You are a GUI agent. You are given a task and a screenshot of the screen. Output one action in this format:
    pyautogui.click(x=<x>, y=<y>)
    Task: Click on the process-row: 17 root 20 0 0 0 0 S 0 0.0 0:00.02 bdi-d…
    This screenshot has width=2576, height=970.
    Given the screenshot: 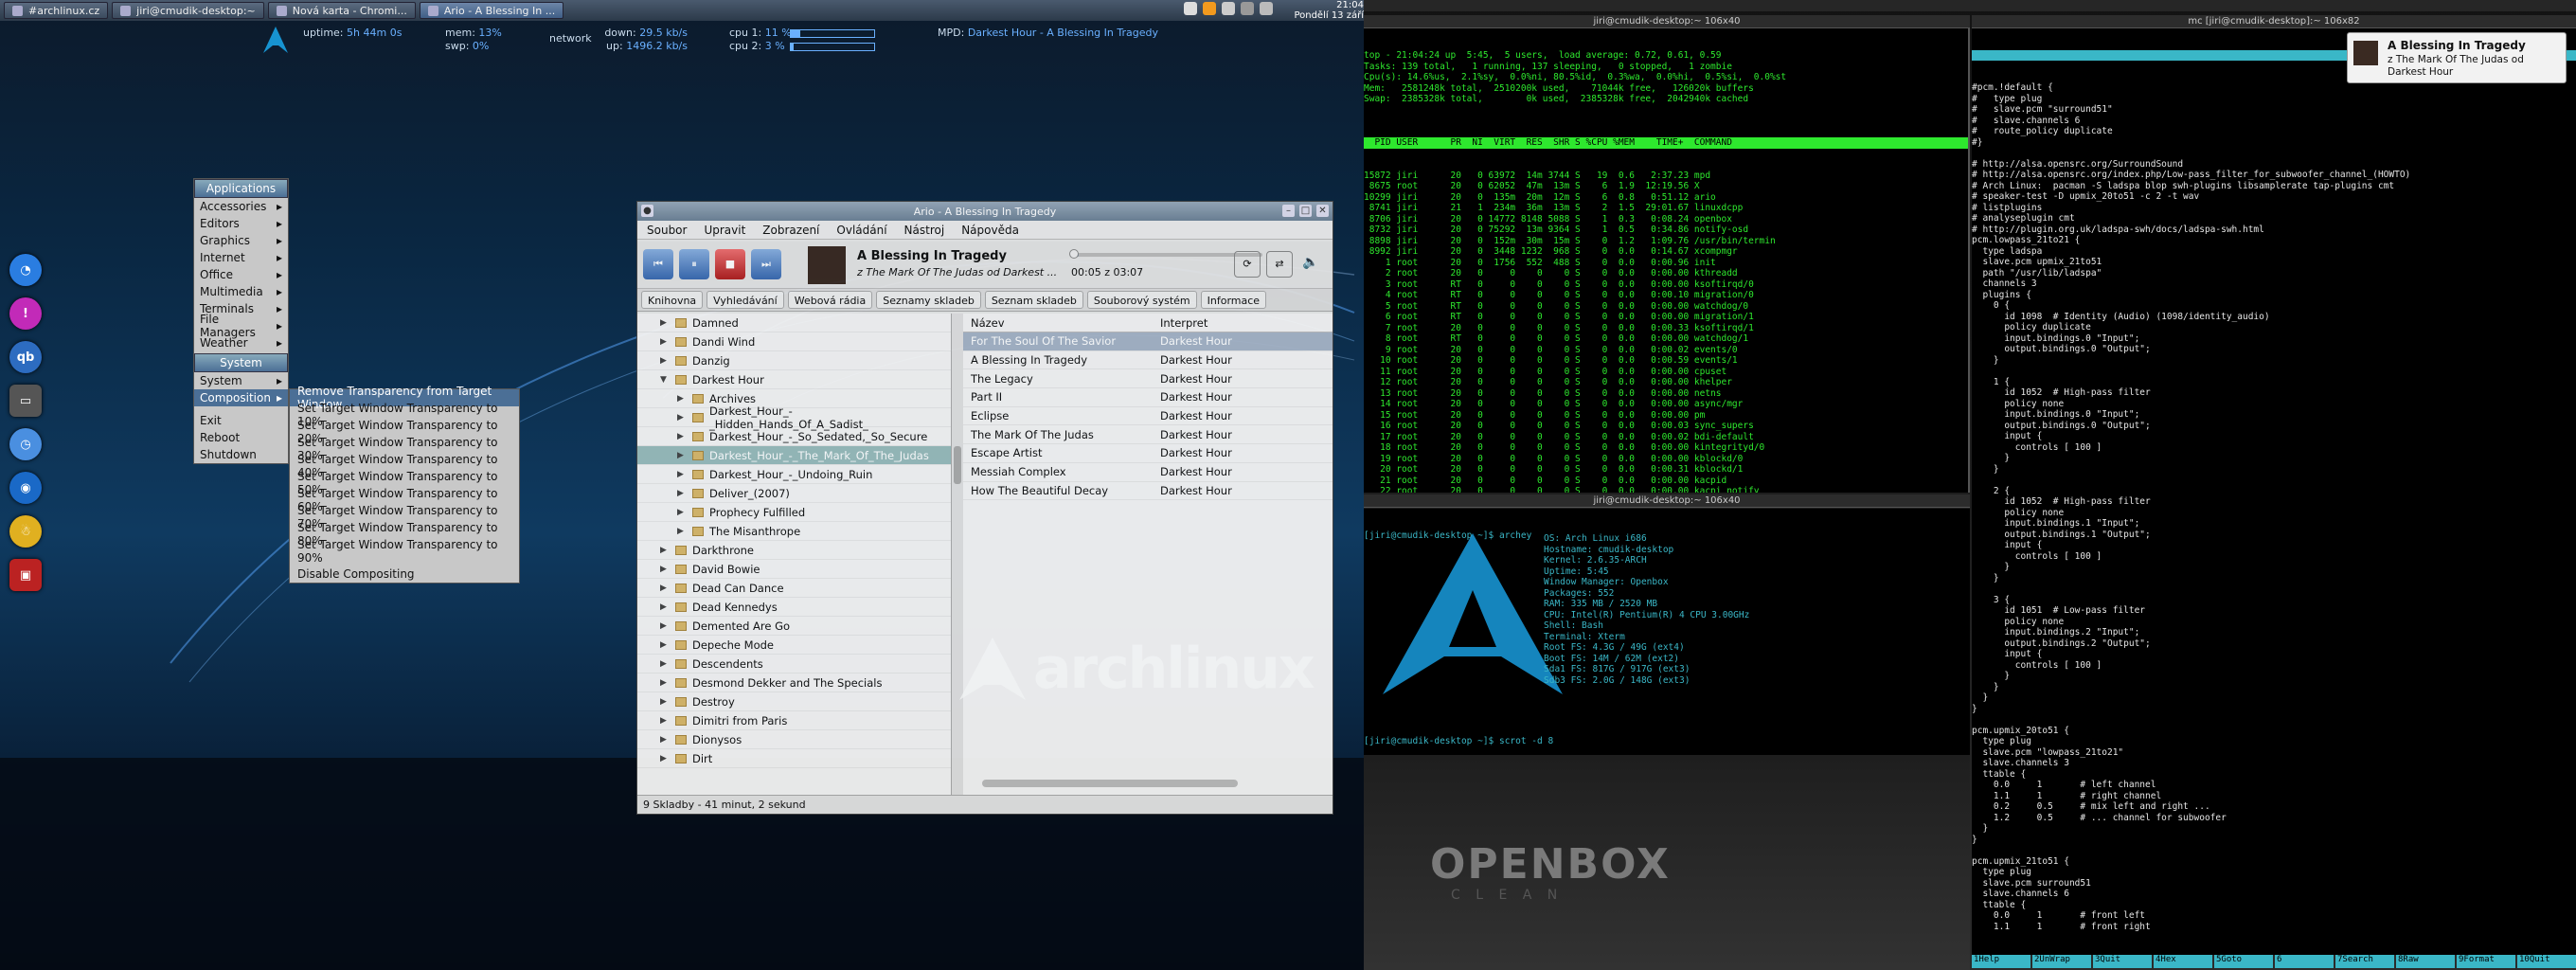 What is the action you would take?
    pyautogui.click(x=1666, y=437)
    